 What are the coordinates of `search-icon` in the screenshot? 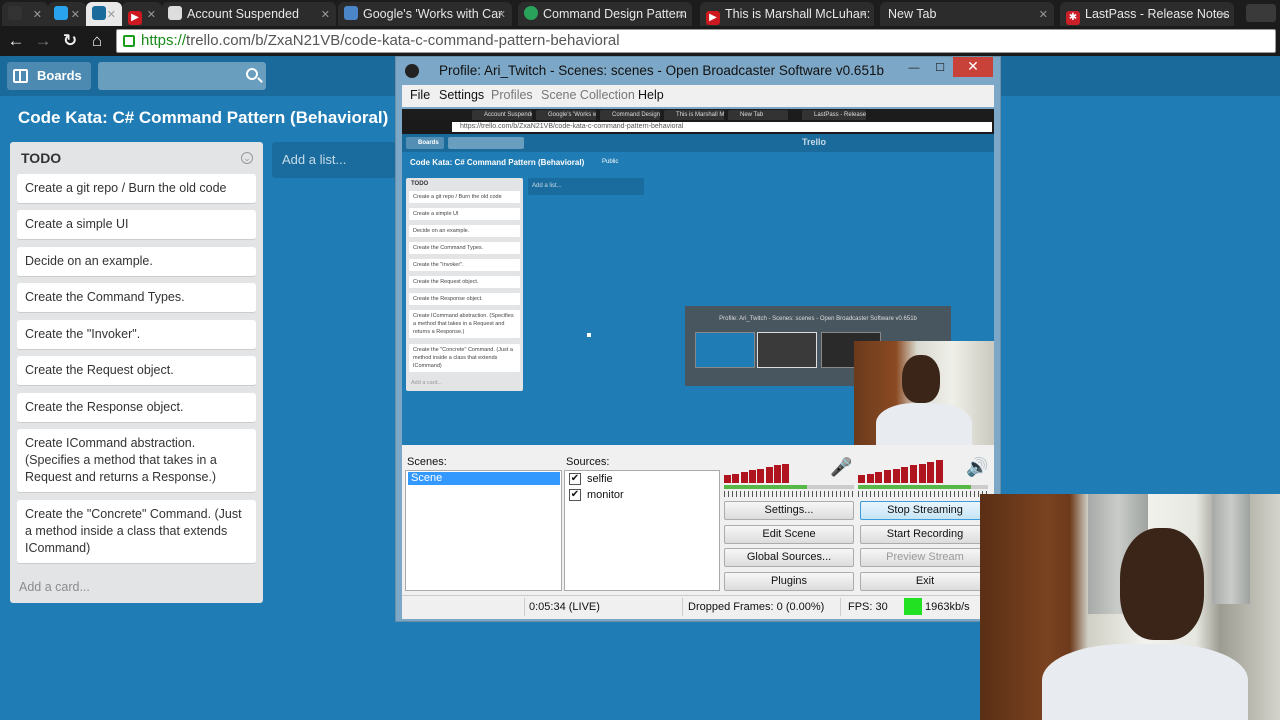 It's located at (252, 74).